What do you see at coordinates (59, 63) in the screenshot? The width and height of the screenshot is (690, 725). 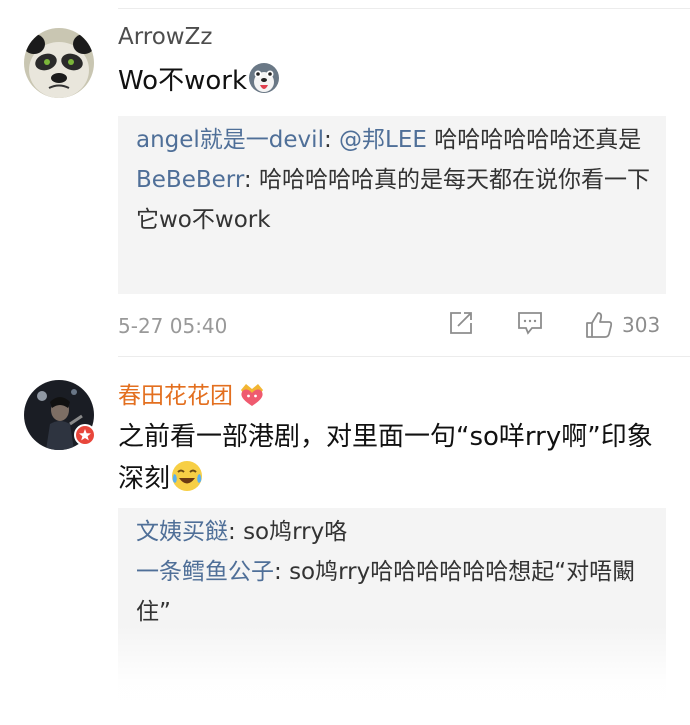 I see `avatar` at bounding box center [59, 63].